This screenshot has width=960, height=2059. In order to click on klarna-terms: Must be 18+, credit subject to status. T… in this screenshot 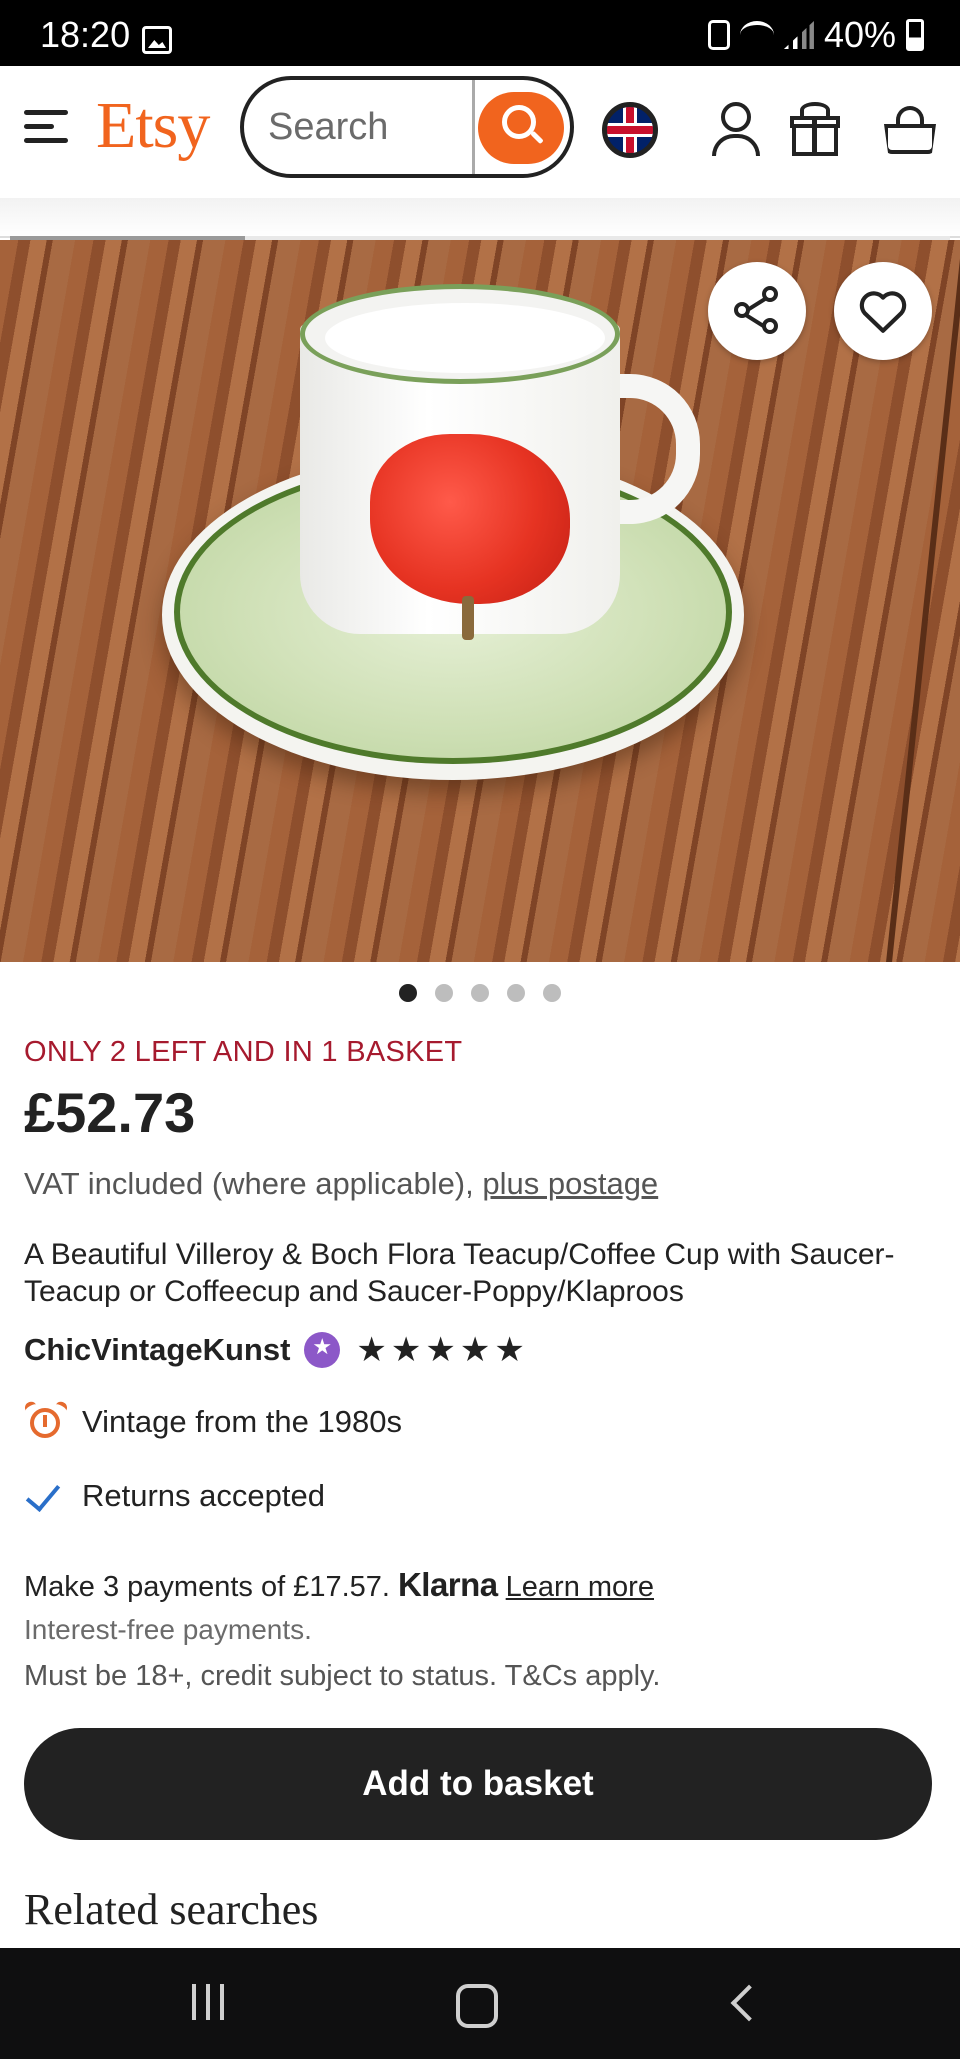, I will do `click(342, 1676)`.